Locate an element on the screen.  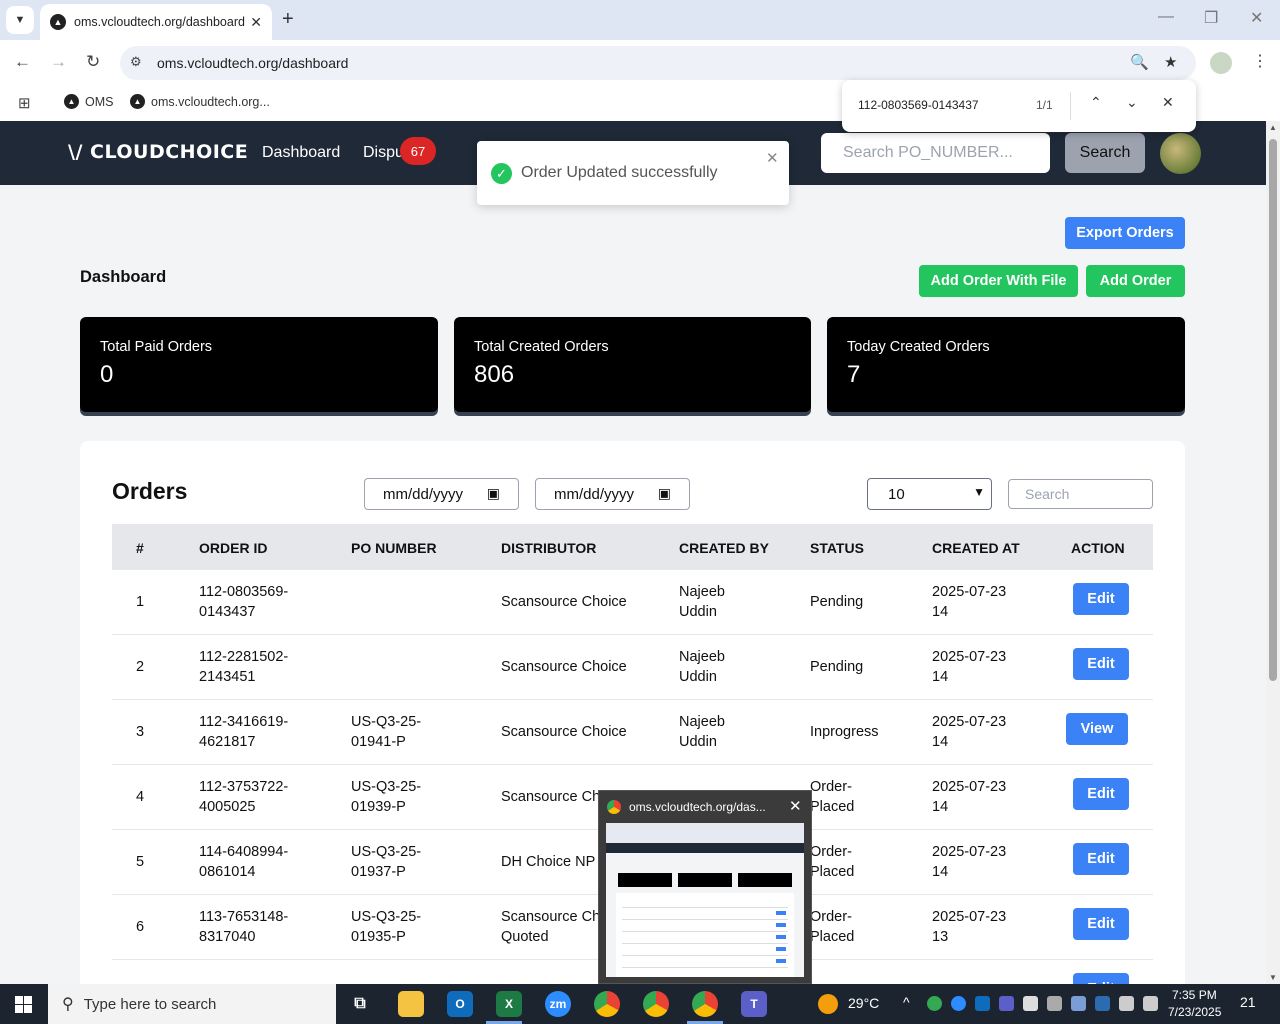
sync-tray-icon is located at coordinates (1054, 1003).